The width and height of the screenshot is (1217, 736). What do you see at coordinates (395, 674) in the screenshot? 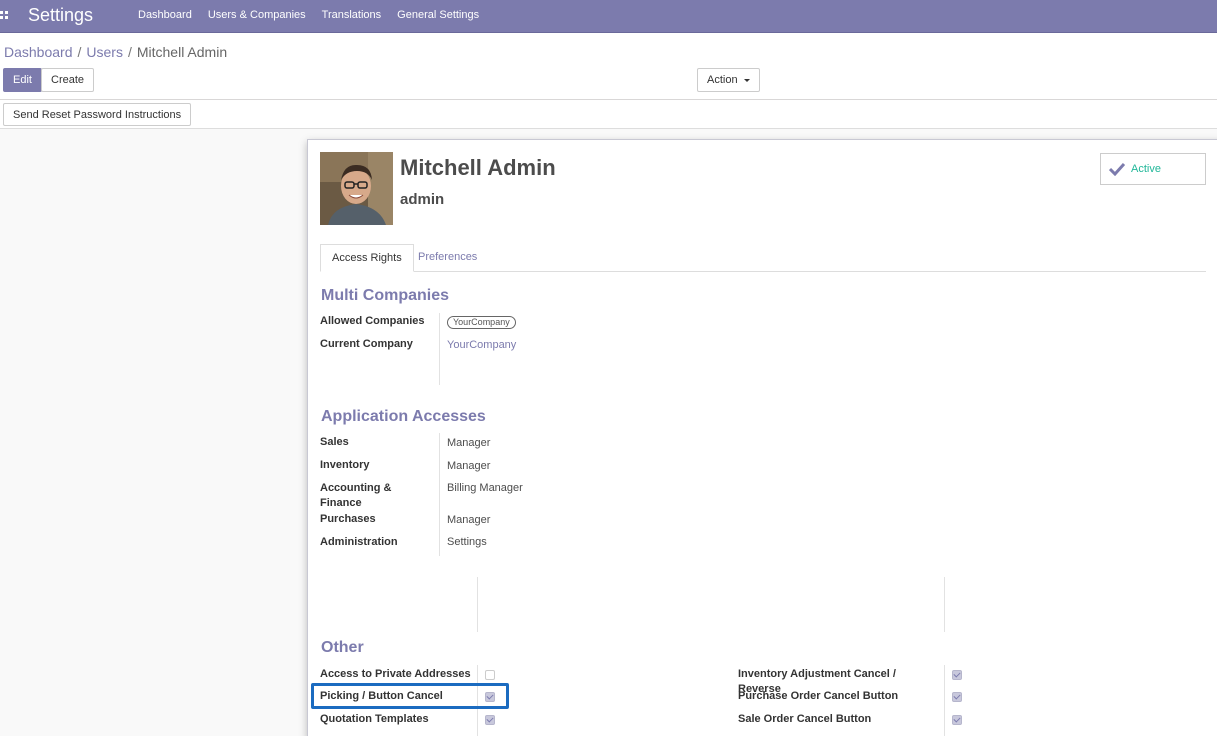
I see `private-addresses-label: Access to Private Addresses` at bounding box center [395, 674].